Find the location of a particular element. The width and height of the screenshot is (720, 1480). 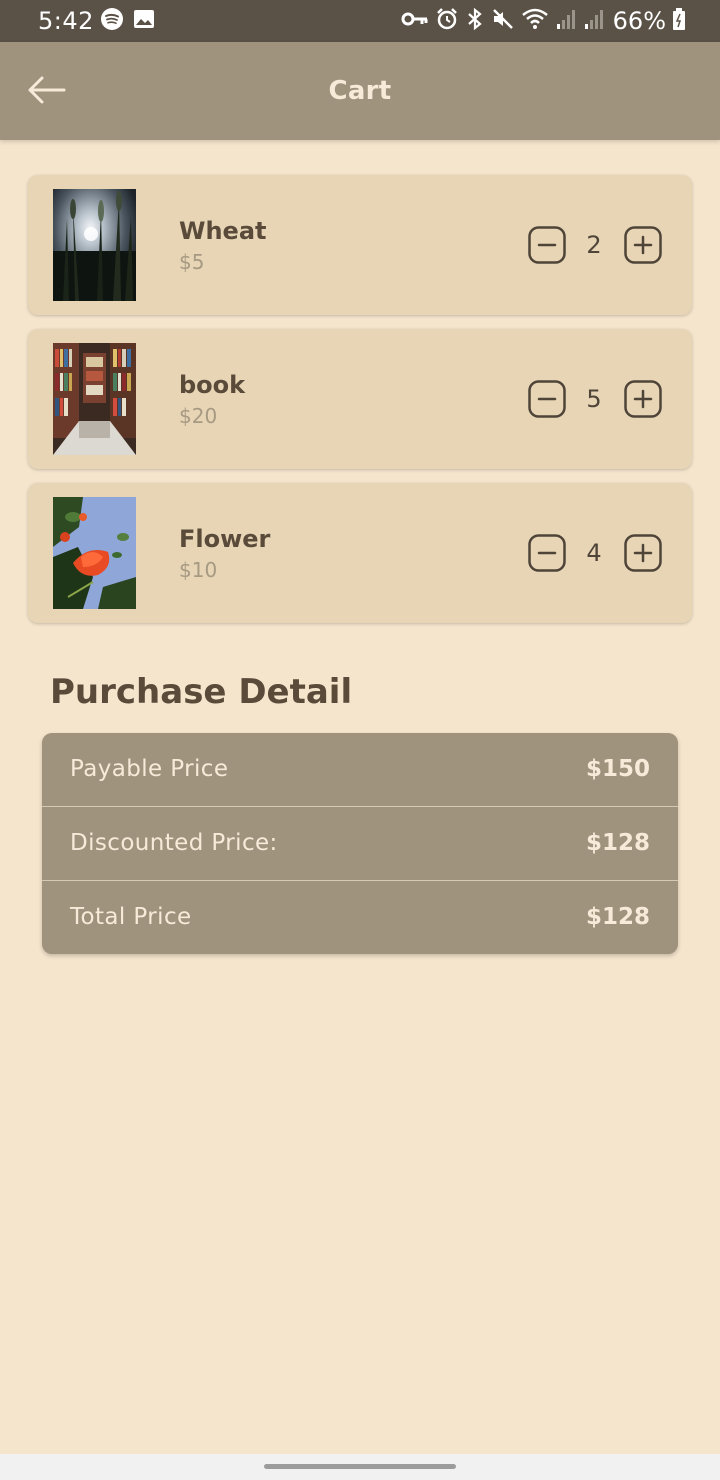

battery-icon is located at coordinates (679, 21).